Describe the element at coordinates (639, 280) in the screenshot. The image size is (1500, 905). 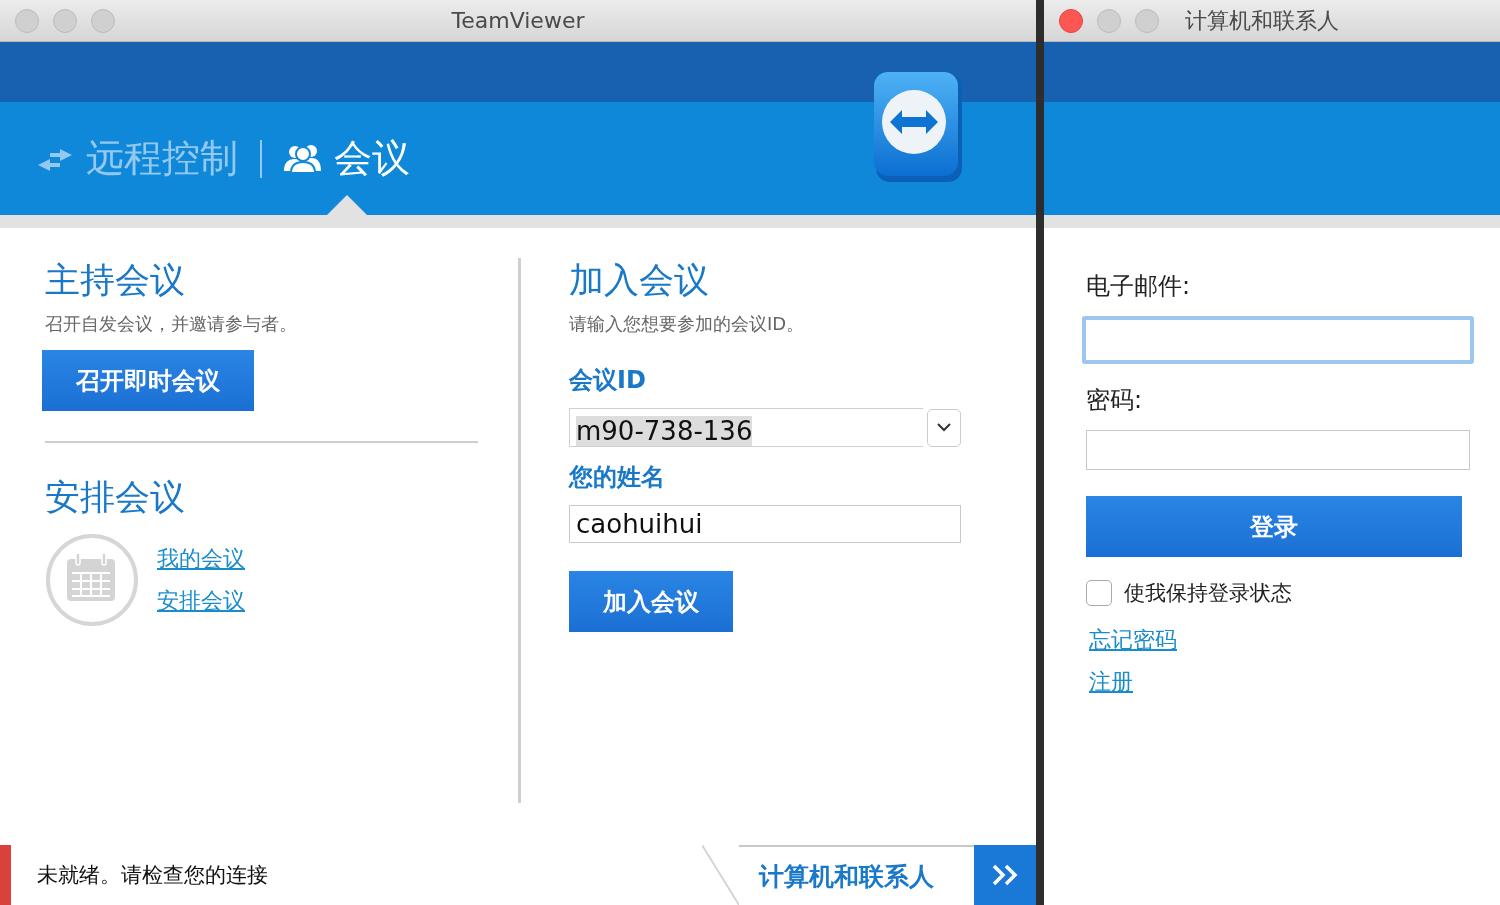
I see `section-heading: 加入会议` at that location.